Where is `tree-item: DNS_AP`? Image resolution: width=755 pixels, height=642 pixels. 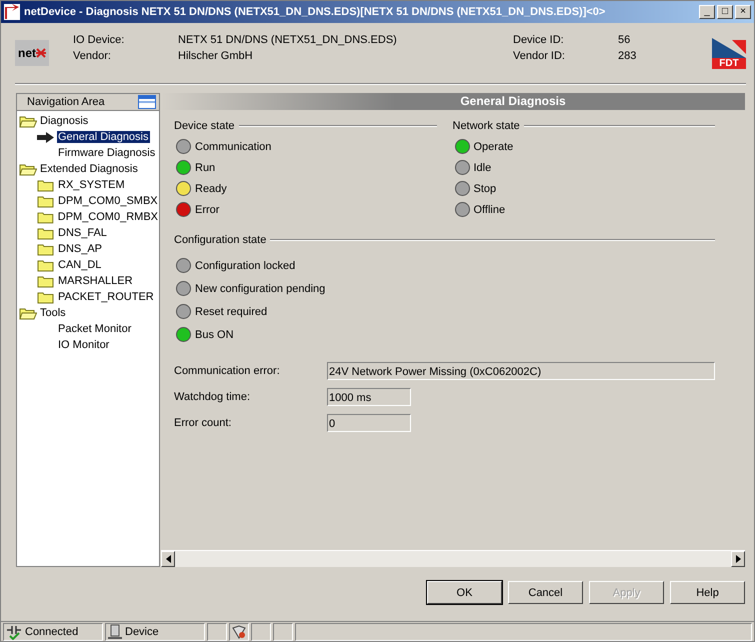 tree-item: DNS_AP is located at coordinates (80, 249).